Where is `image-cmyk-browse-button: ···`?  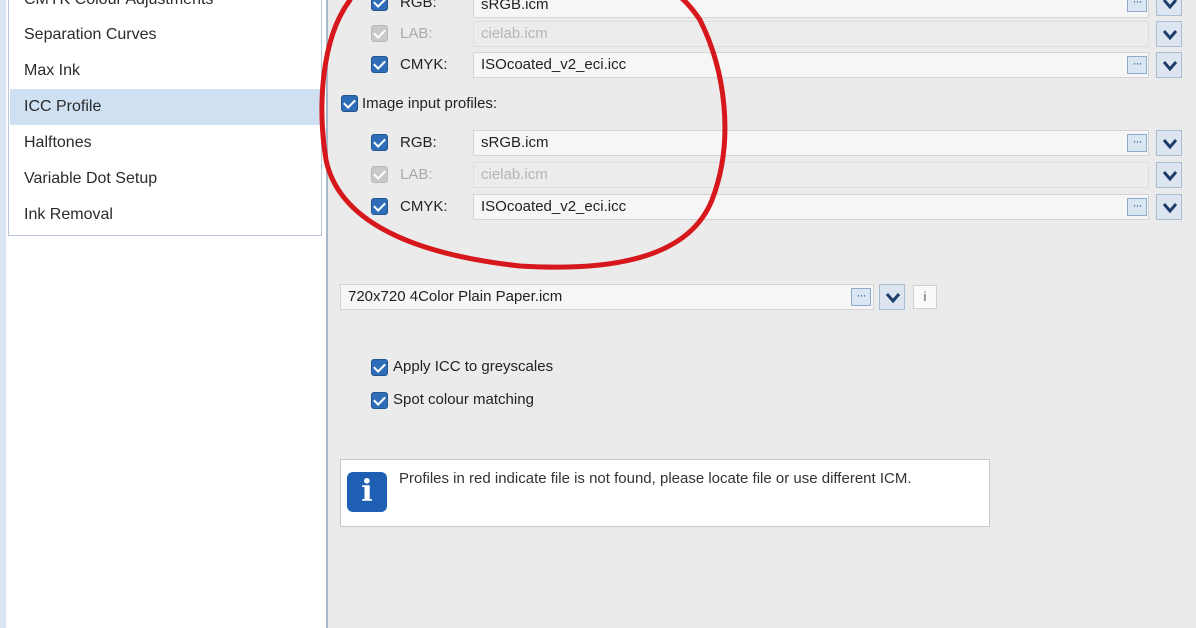 image-cmyk-browse-button: ··· is located at coordinates (1137, 207).